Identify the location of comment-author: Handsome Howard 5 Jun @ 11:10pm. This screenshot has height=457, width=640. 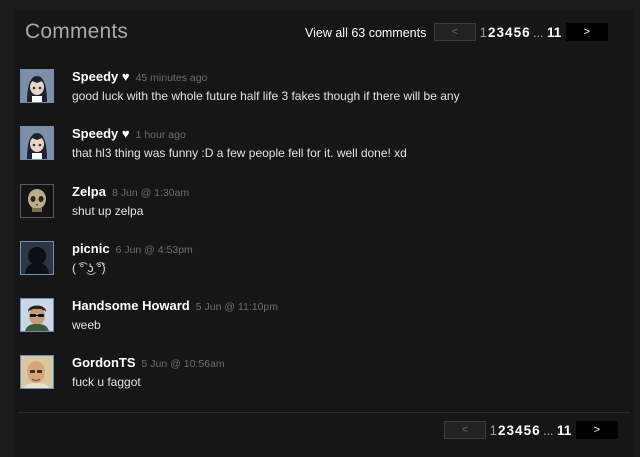
(175, 305).